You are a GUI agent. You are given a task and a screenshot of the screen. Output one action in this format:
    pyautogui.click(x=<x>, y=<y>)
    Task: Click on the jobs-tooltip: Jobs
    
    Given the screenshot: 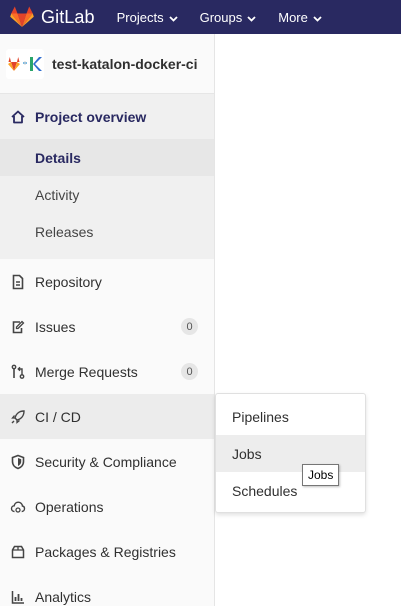 What is the action you would take?
    pyautogui.click(x=321, y=475)
    